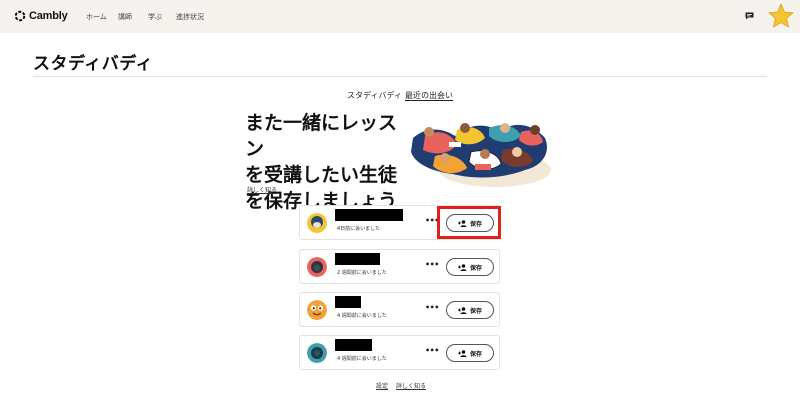 The width and height of the screenshot is (800, 401). What do you see at coordinates (321, 136) in the screenshot?
I see `hero-headline-line: また一緒にレッスン` at bounding box center [321, 136].